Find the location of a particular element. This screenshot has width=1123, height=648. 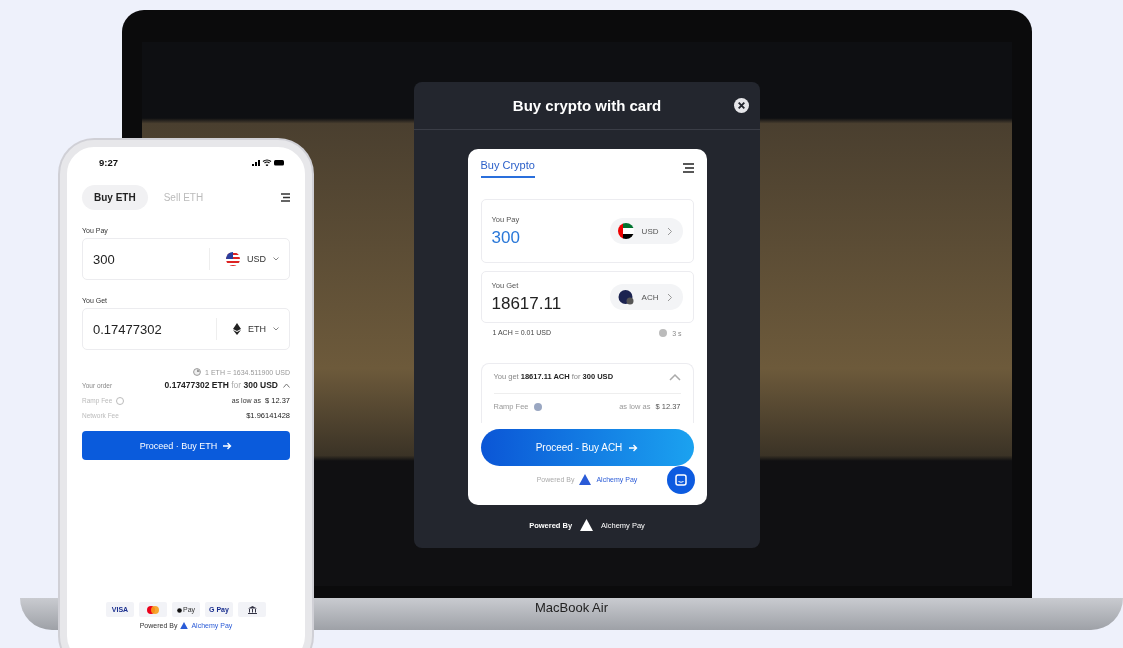

chat-button is located at coordinates (680, 480).